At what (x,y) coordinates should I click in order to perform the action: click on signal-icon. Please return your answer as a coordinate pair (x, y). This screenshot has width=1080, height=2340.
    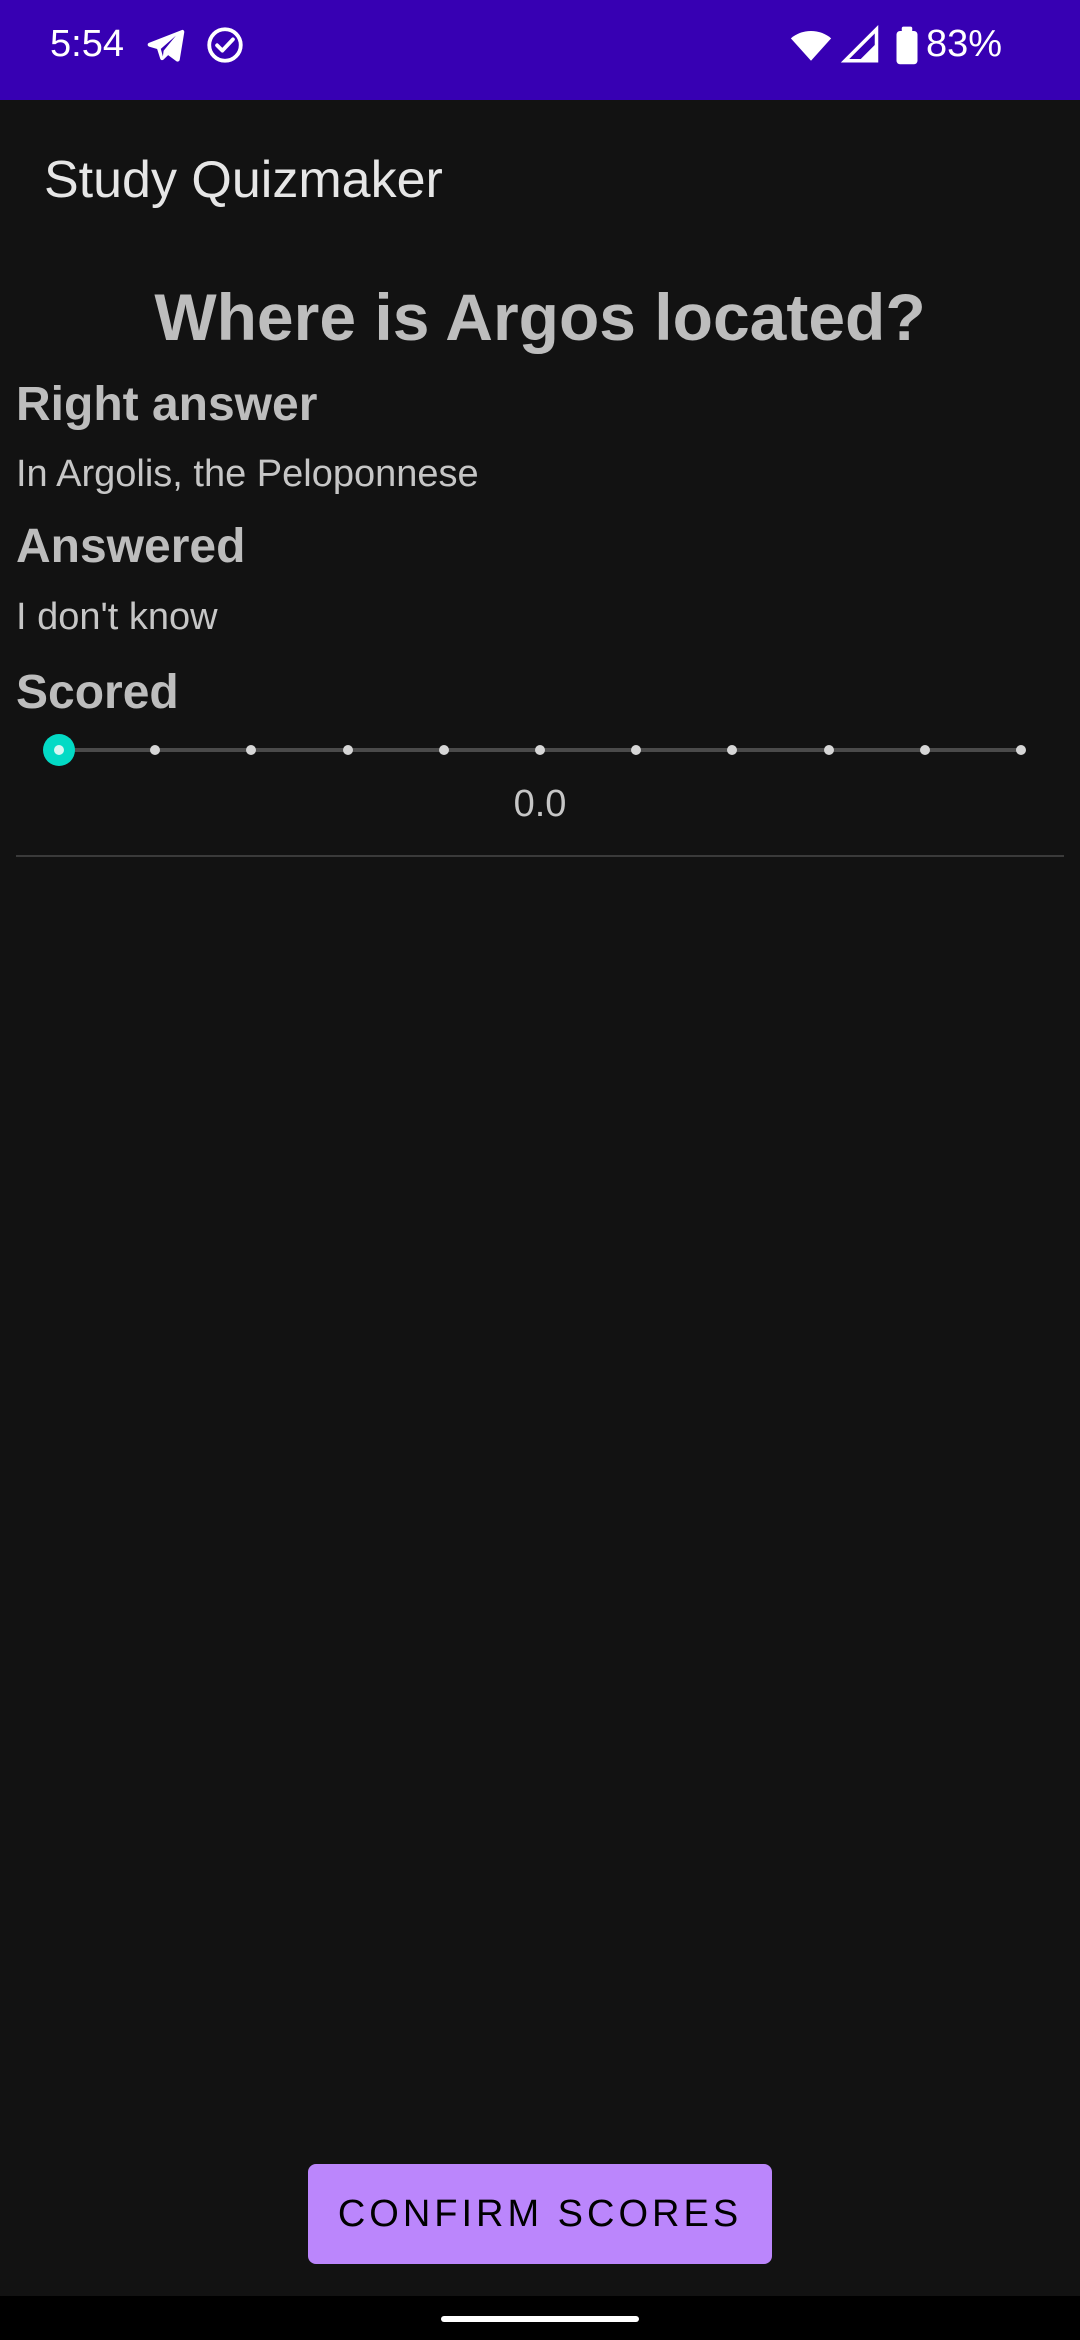
    Looking at the image, I should click on (859, 44).